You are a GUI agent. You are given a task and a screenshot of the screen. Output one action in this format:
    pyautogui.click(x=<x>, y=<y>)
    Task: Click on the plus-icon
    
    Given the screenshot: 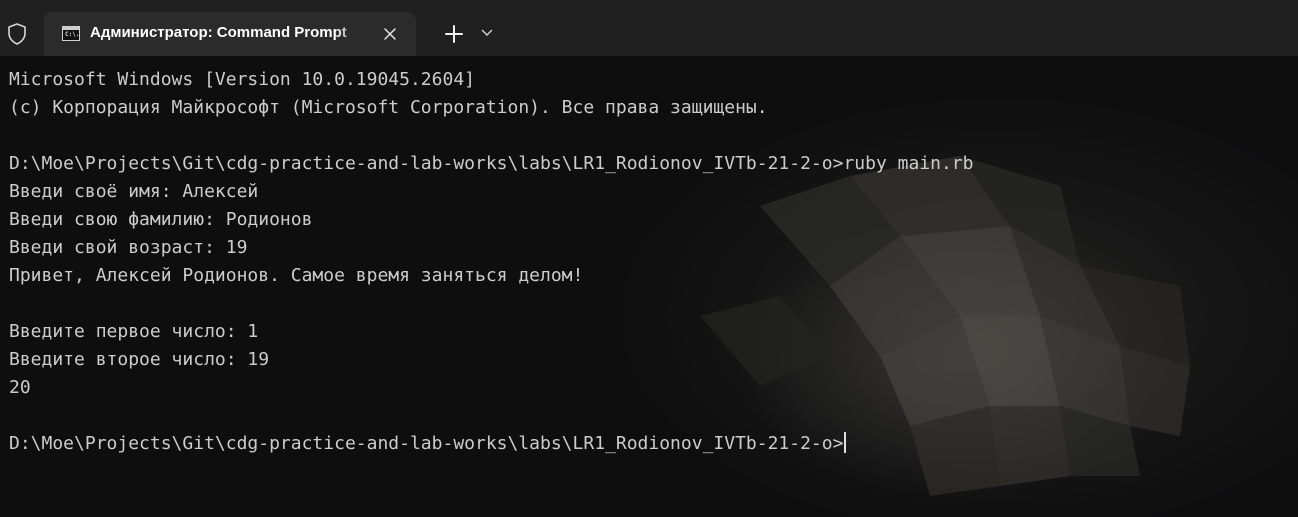 What is the action you would take?
    pyautogui.click(x=454, y=34)
    